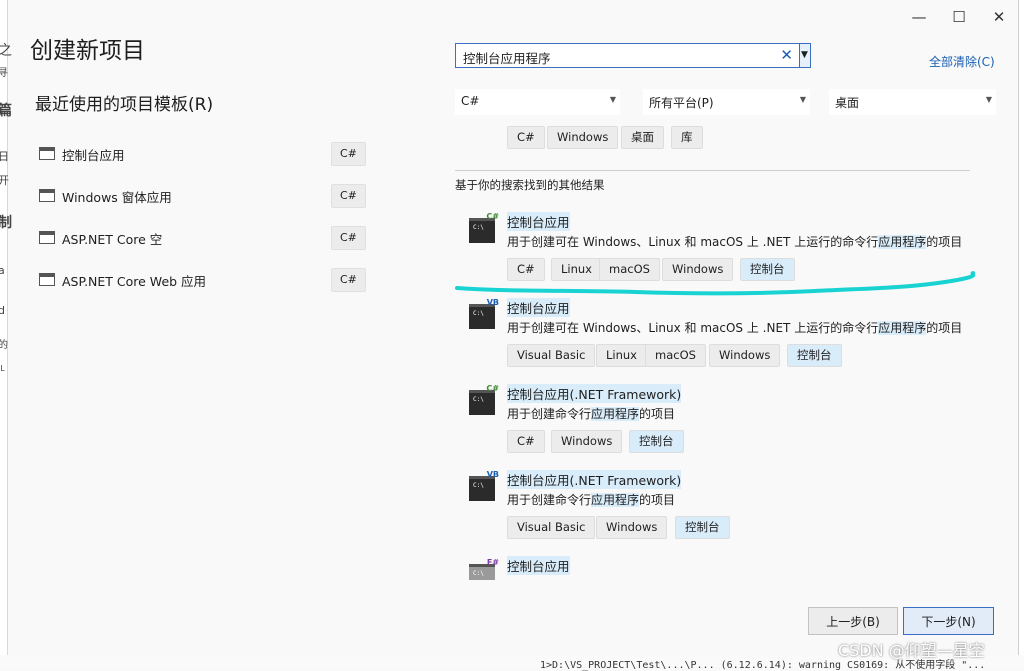  Describe the element at coordinates (4, 345) in the screenshot. I see `background-text: 的` at that location.